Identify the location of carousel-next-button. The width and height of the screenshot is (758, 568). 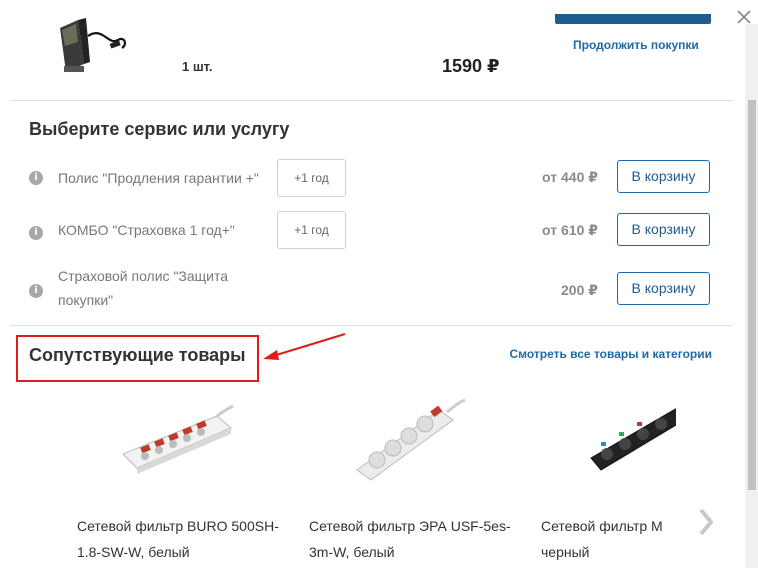
(706, 522).